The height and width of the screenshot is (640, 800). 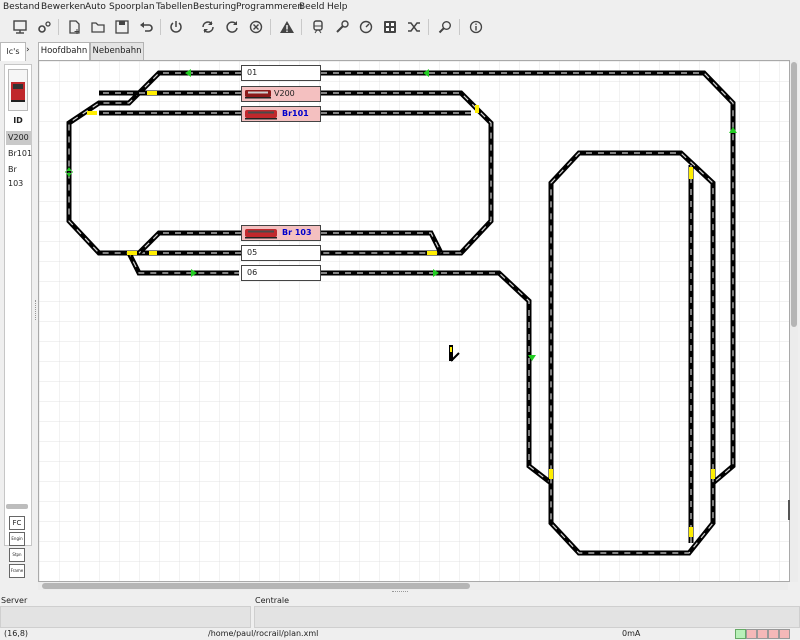 I want to click on centrale-label: Centrale, so click(x=272, y=600).